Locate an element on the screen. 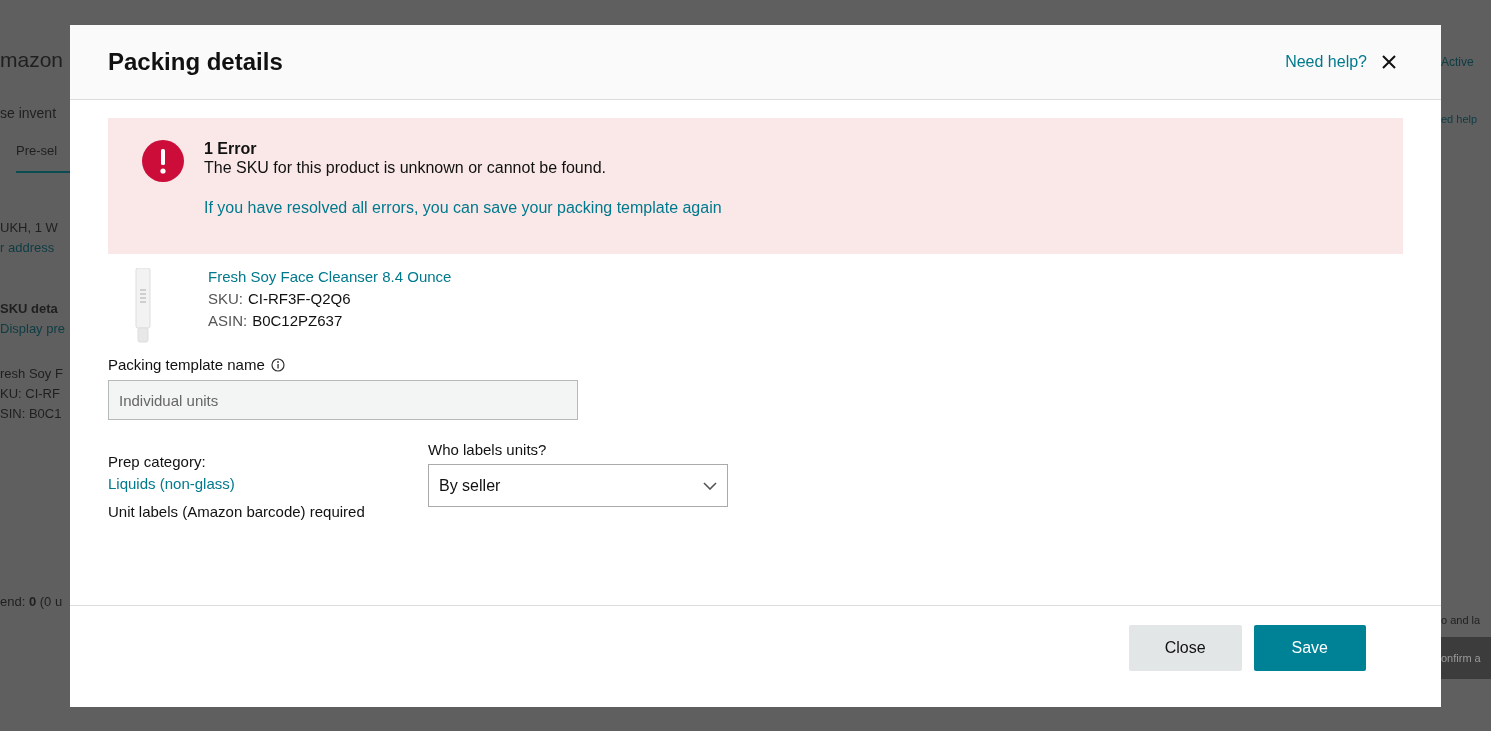 Image resolution: width=1491 pixels, height=731 pixels. logo-text: mazon is located at coordinates (32, 60).